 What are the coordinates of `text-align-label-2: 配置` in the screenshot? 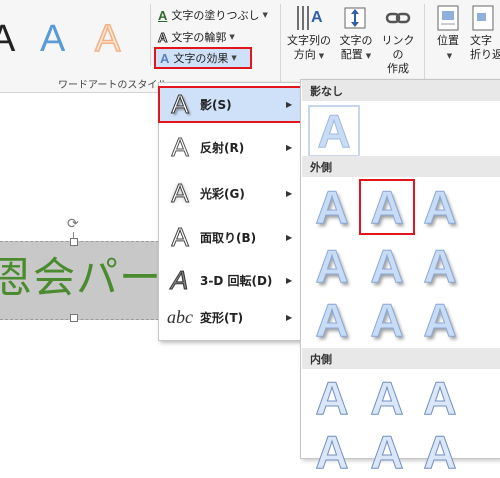 It's located at (351, 54).